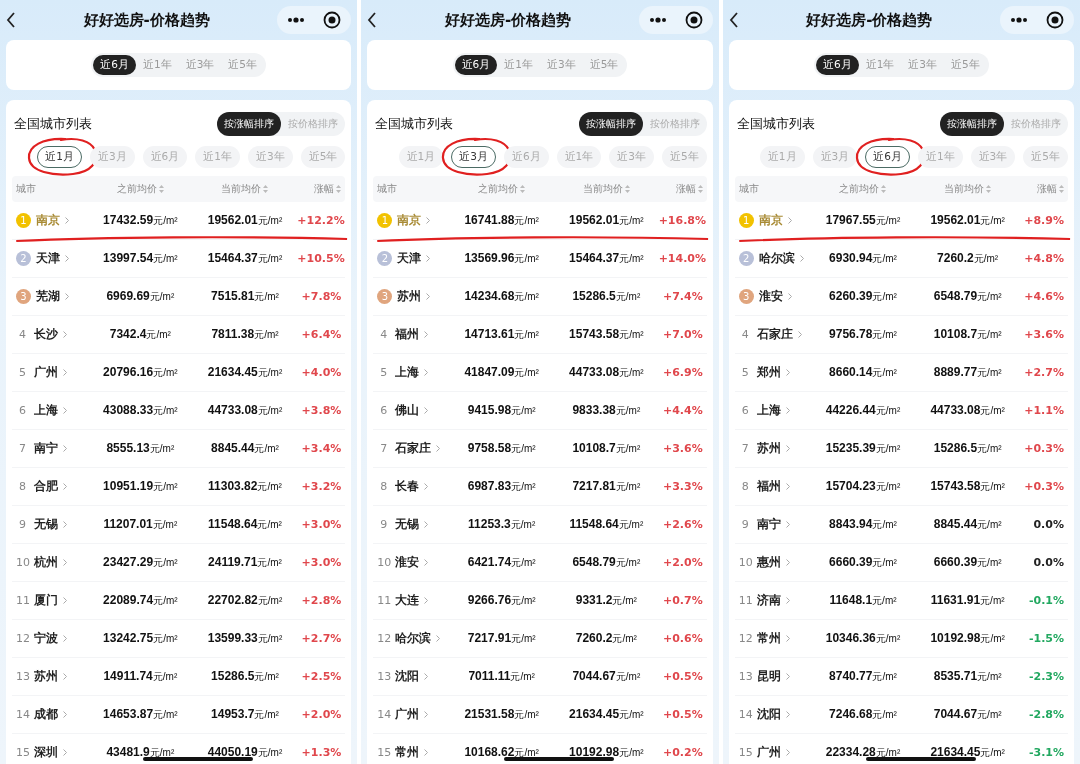 The width and height of the screenshot is (1080, 764). I want to click on city-link: 昆明, so click(768, 676).